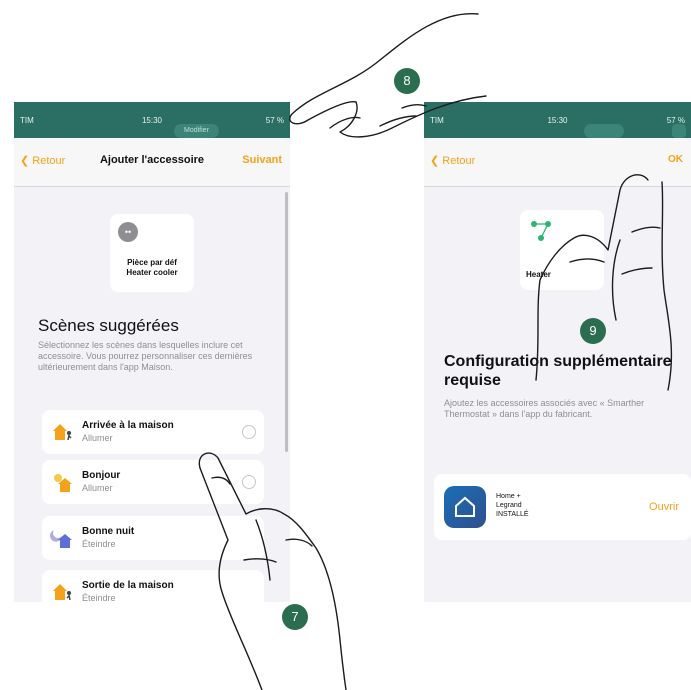 The image size is (691, 690). I want to click on hand-line-top, so click(378, 116).